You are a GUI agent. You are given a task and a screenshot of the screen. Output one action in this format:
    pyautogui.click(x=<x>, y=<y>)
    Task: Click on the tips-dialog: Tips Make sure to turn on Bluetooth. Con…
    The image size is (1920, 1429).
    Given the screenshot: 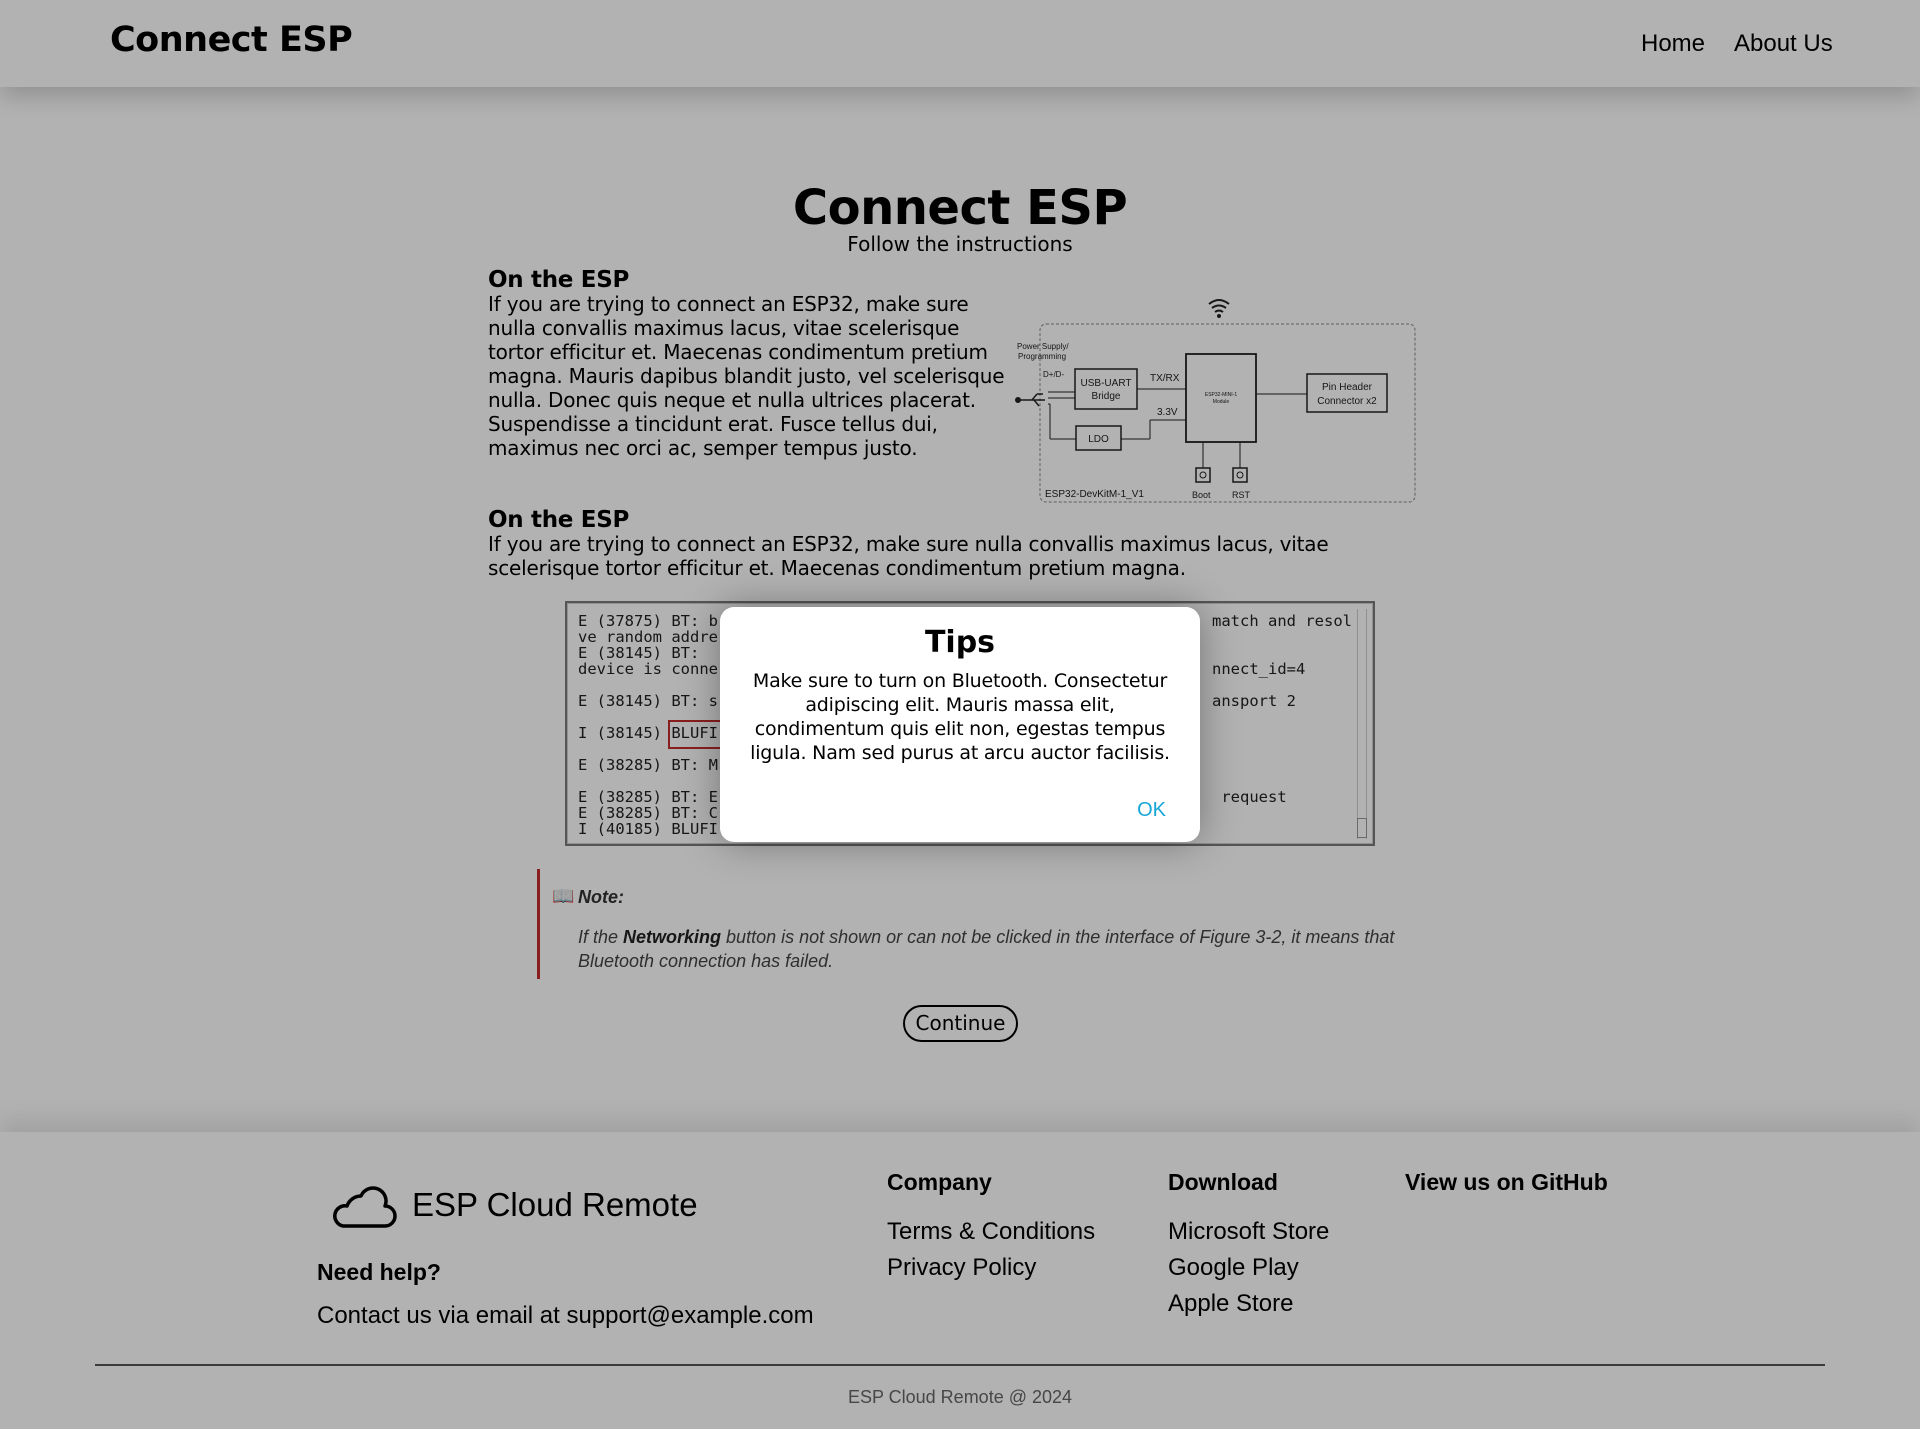 What is the action you would take?
    pyautogui.click(x=960, y=724)
    